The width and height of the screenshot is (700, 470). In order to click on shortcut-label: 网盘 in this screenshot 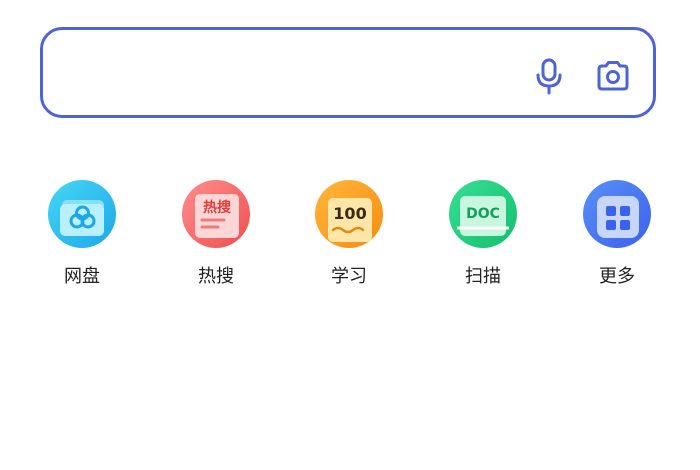, I will do `click(82, 276)`.